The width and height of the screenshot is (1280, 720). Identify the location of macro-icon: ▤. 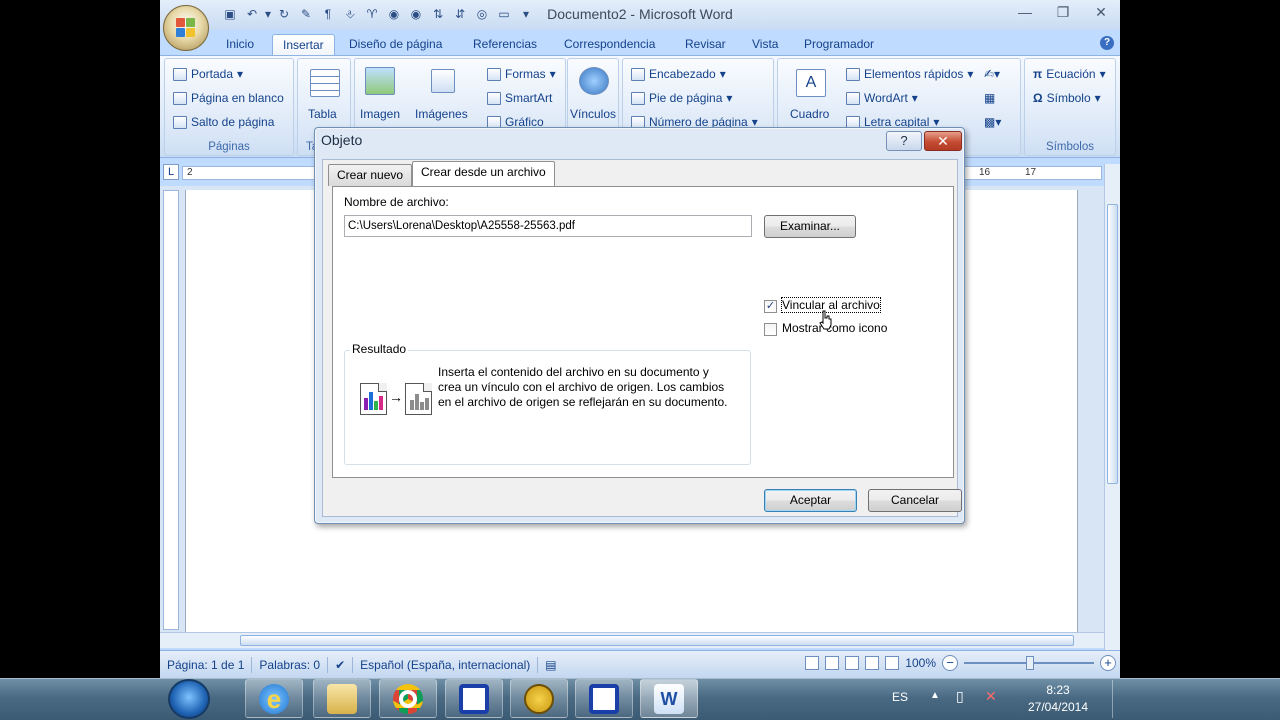
(550, 665).